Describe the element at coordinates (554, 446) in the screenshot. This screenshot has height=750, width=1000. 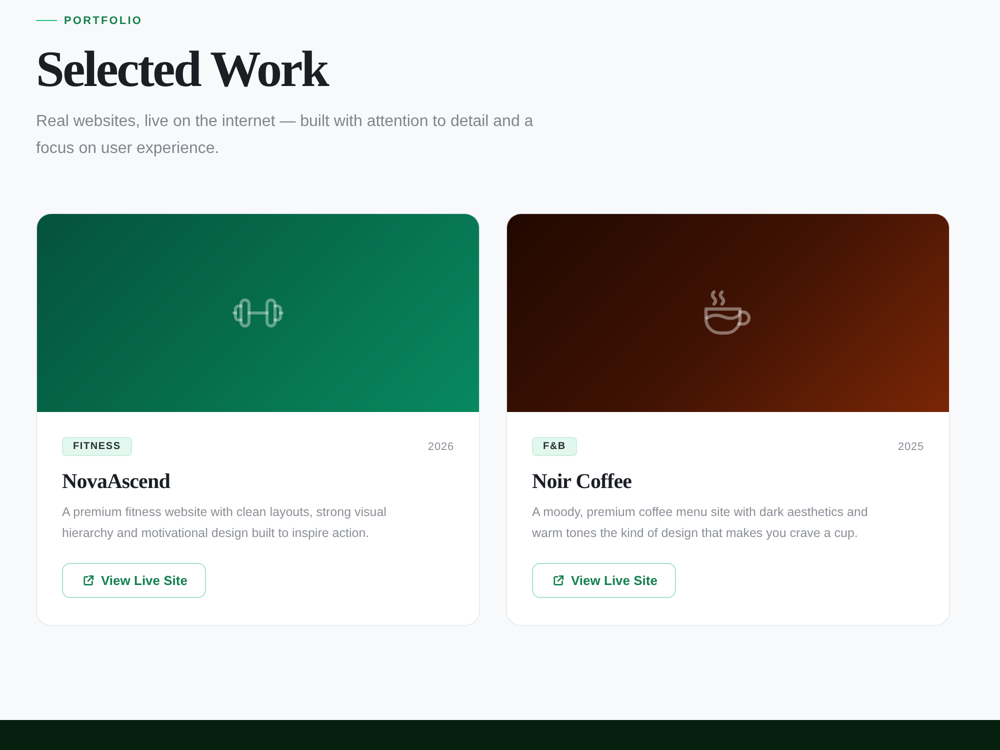
I see `category-tag: F&B` at that location.